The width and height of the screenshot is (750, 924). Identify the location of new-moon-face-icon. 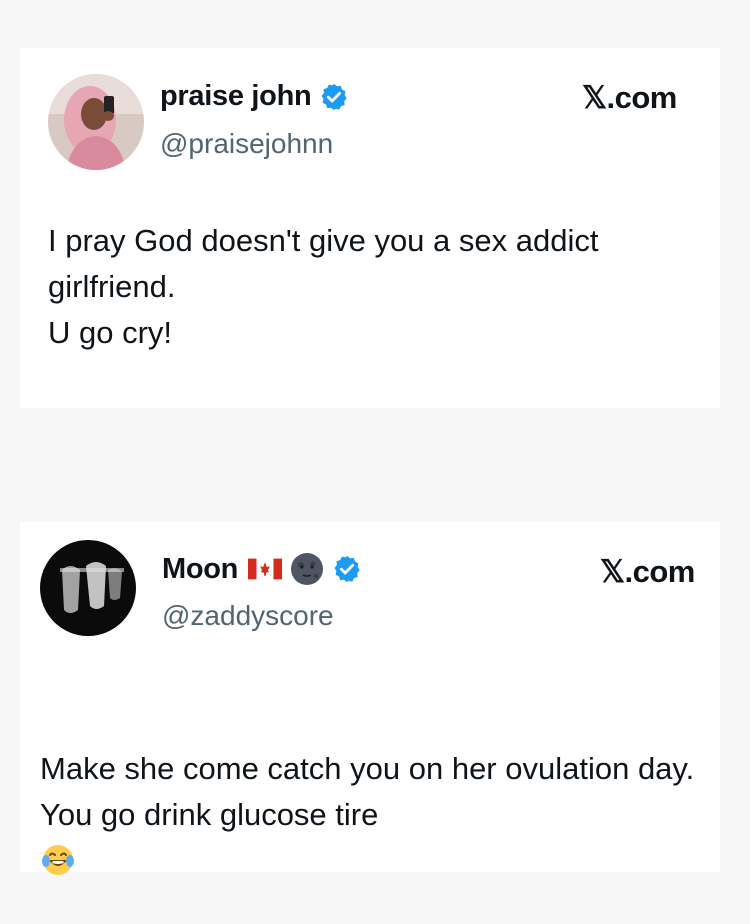
(307, 569).